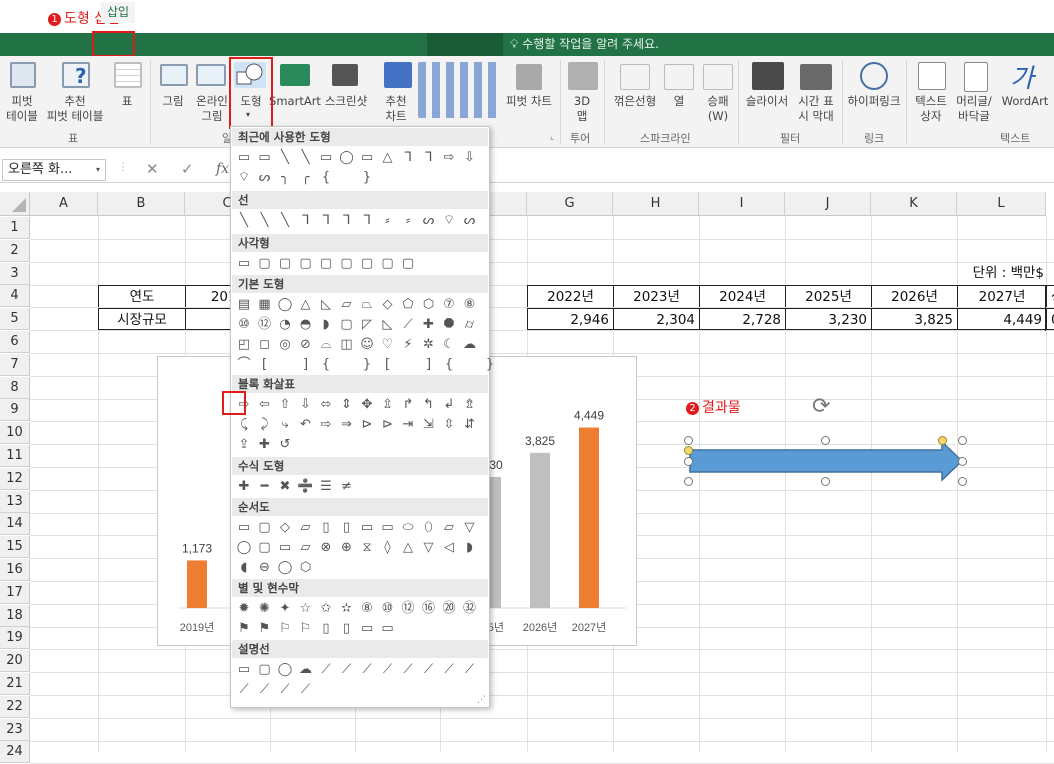  What do you see at coordinates (212, 109) in the screenshot?
I see `online-picture-label: 온라인 그림` at bounding box center [212, 109].